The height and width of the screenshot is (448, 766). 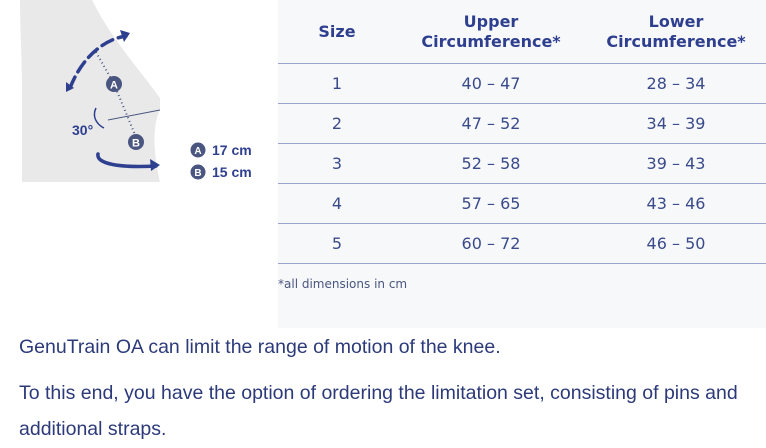 What do you see at coordinates (197, 151) in the screenshot?
I see `legend-a-letter: A` at bounding box center [197, 151].